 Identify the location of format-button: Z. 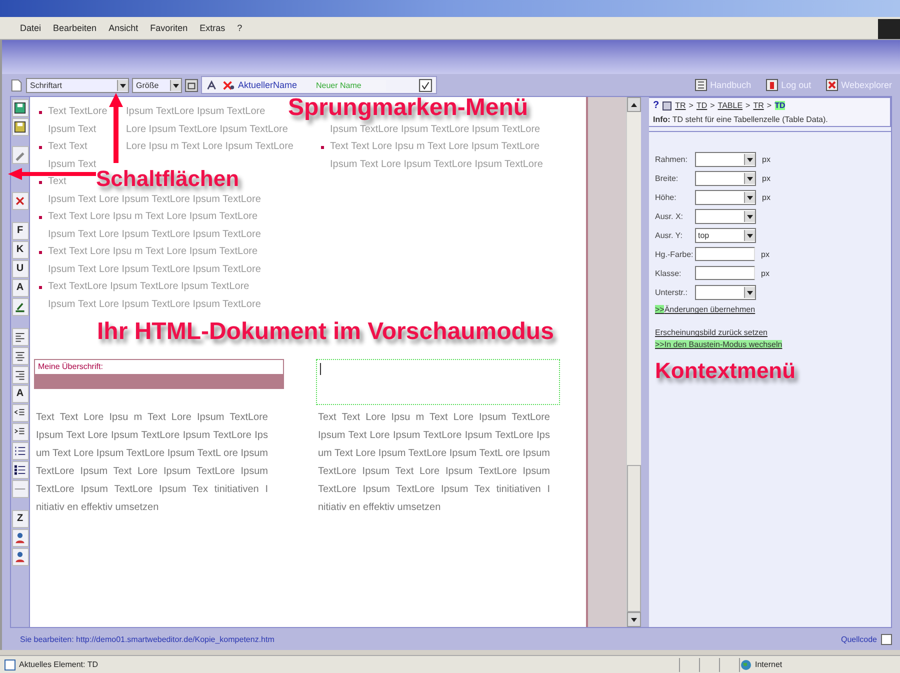
(20, 519).